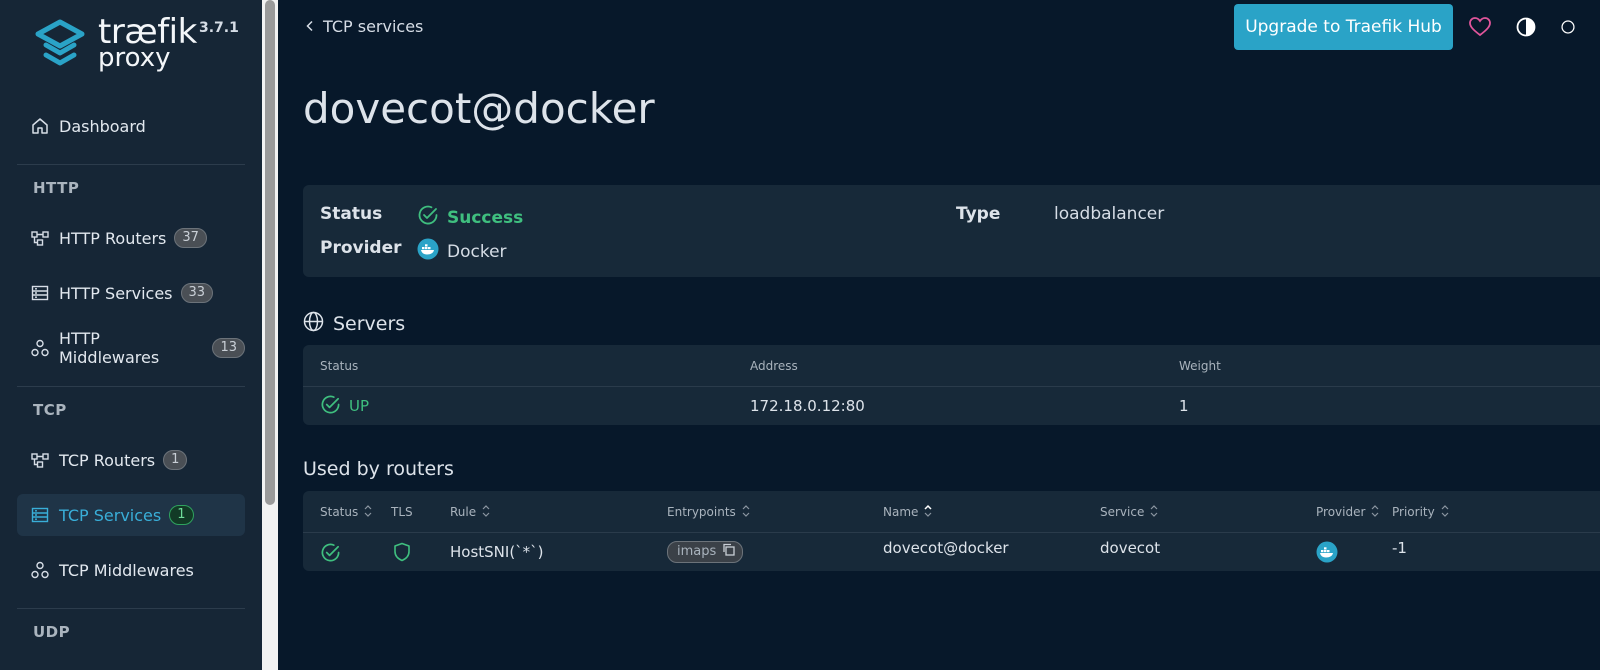 This screenshot has height=670, width=1600. Describe the element at coordinates (1122, 512) in the screenshot. I see `column-header-label: Service` at that location.